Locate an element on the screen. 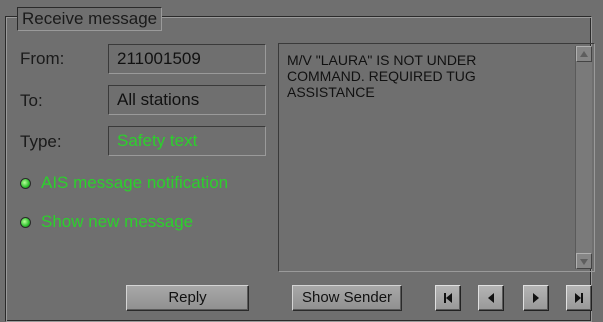  arrow-down-icon is located at coordinates (584, 262).